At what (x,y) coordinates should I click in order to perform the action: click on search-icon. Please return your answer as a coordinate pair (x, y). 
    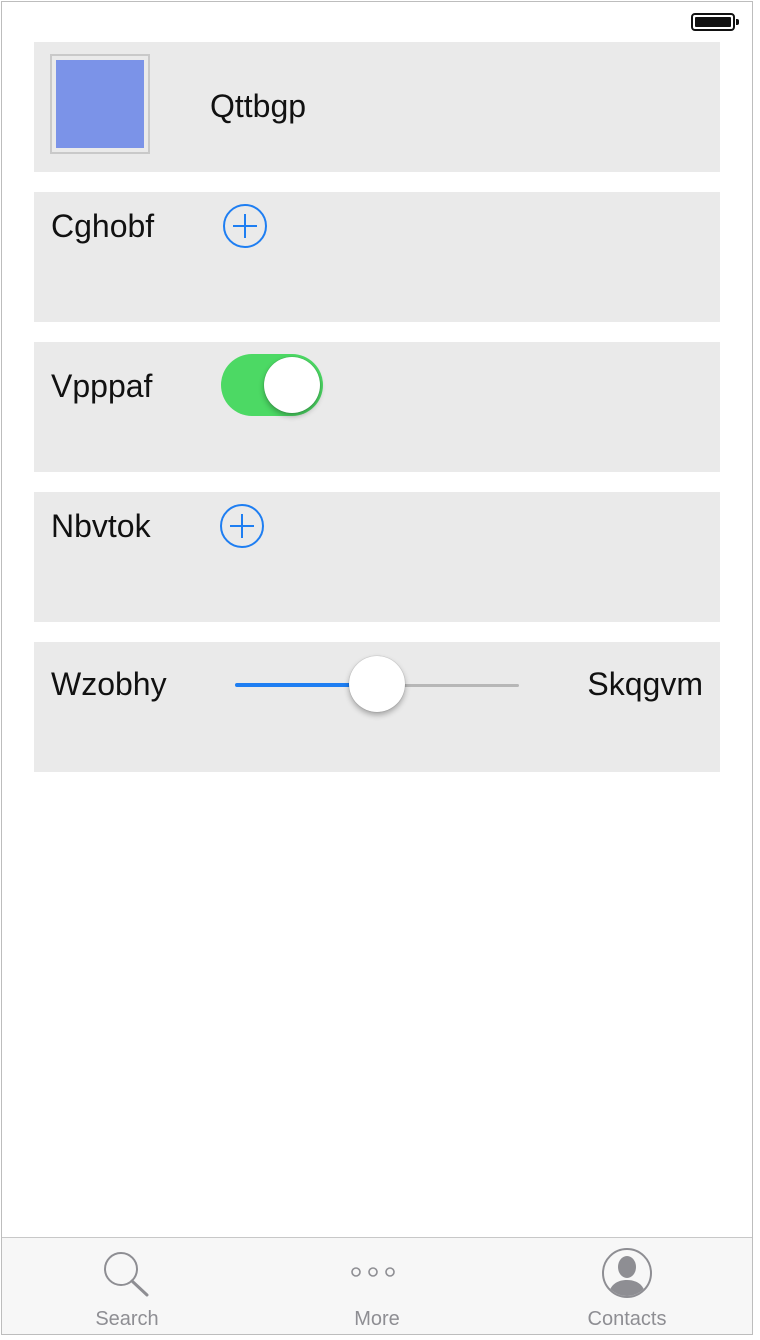
    Looking at the image, I should click on (127, 1275).